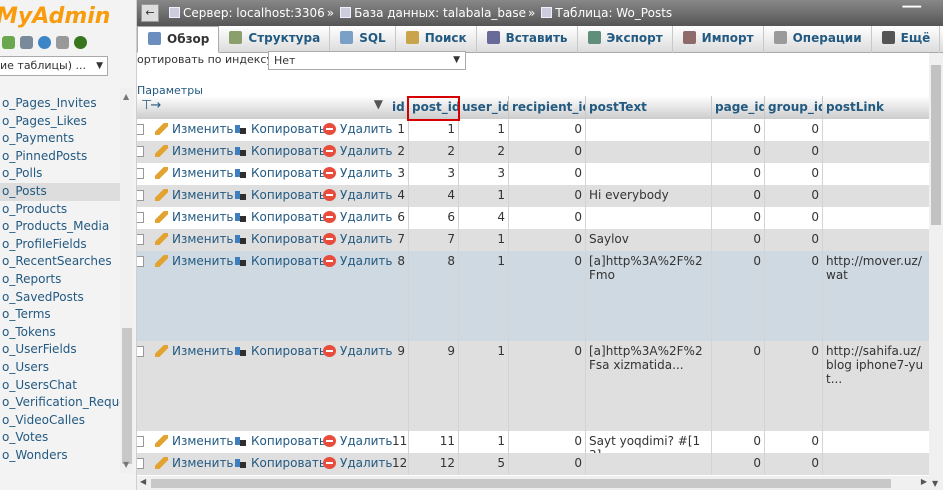 This screenshot has width=943, height=490. I want to click on cell-post_id: 8, so click(434, 296).